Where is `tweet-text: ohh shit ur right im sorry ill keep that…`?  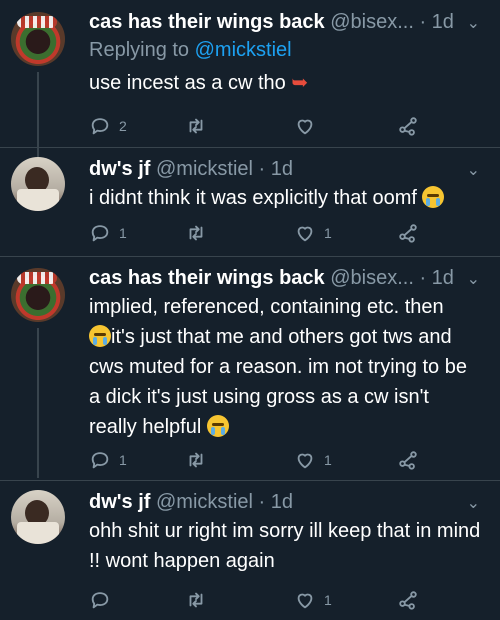 tweet-text: ohh shit ur right im sorry ill keep that… is located at coordinates (285, 546).